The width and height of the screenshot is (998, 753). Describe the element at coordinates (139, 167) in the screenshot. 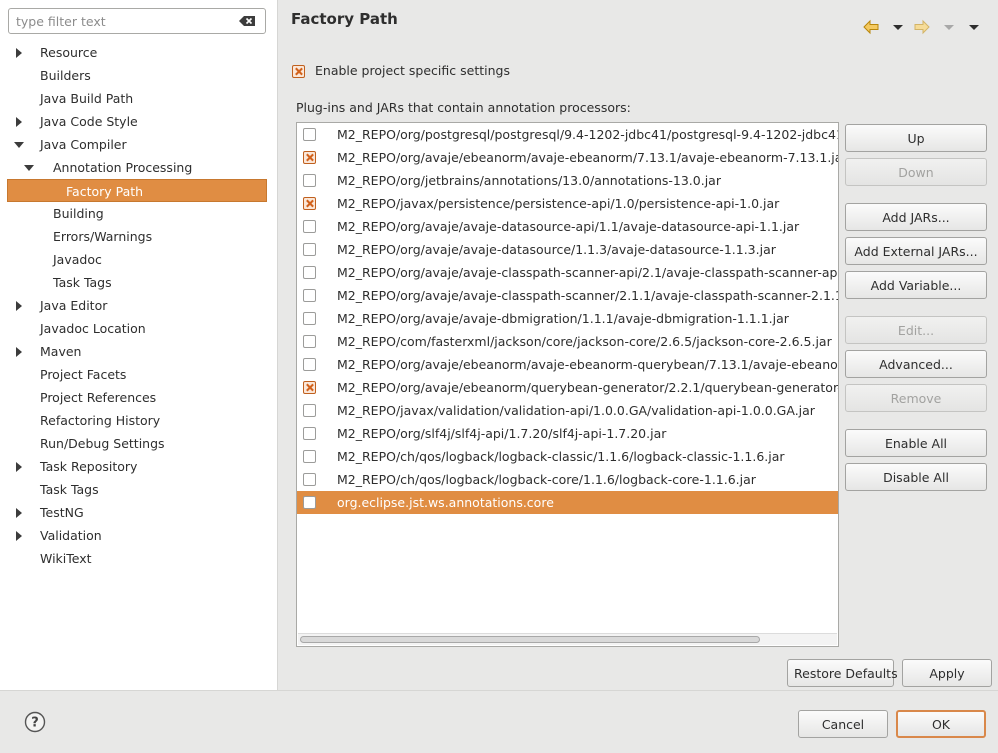

I see `tree-item: Annotation Processing` at that location.